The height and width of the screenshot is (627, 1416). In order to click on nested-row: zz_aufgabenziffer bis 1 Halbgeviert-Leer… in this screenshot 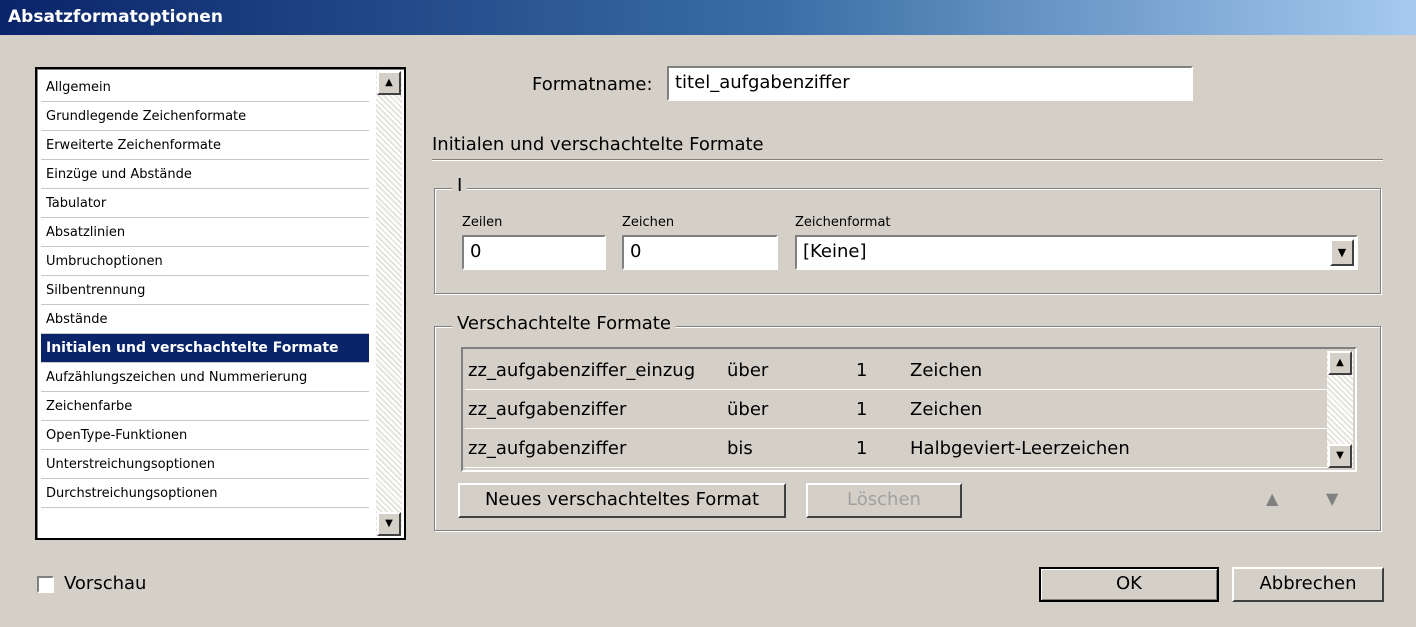, I will do `click(897, 448)`.